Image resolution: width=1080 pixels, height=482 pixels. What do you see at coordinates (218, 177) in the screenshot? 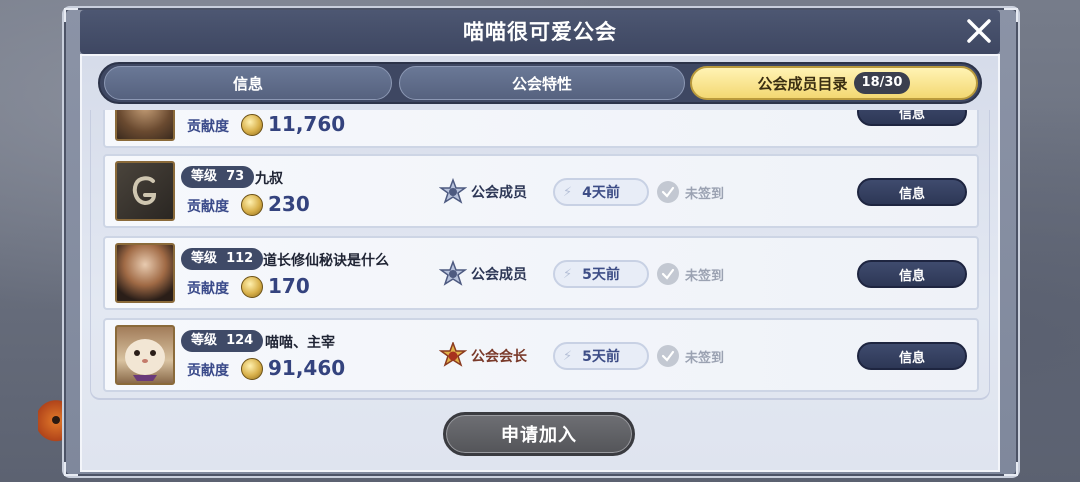
I see `level-badge: 等级 73` at bounding box center [218, 177].